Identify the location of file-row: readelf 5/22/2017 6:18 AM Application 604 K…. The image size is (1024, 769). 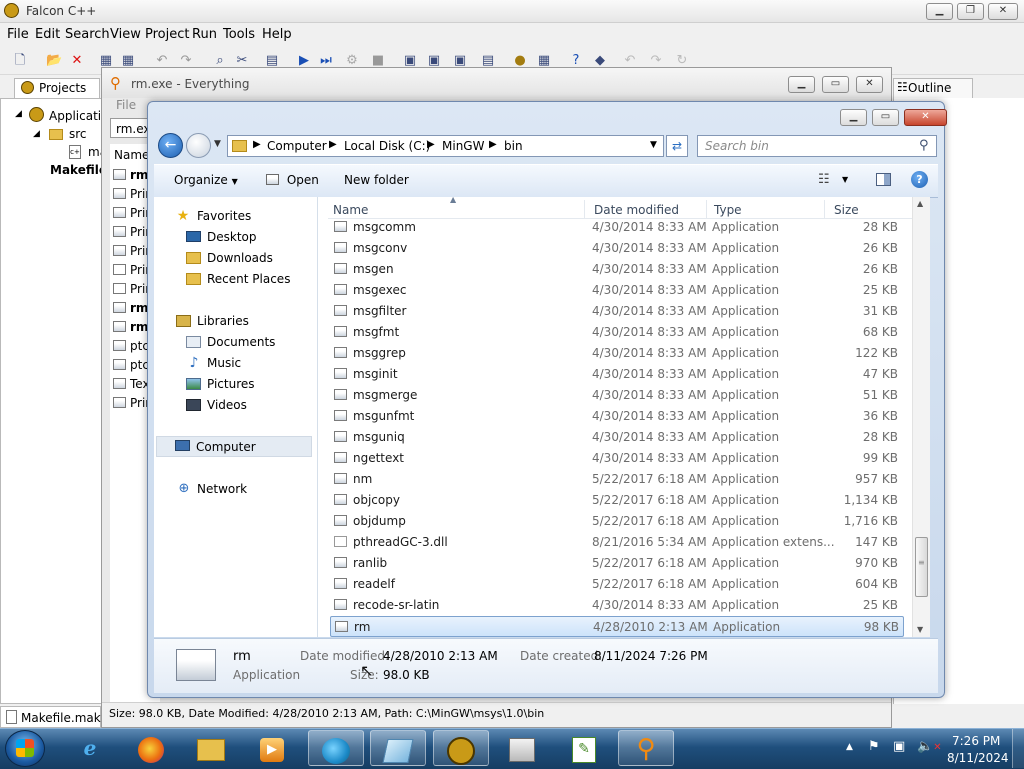
(617, 584).